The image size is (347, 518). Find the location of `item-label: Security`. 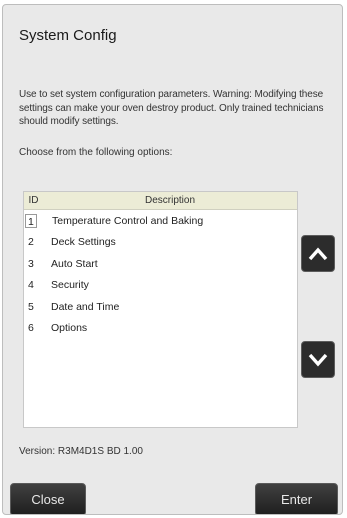

item-label: Security is located at coordinates (70, 285).